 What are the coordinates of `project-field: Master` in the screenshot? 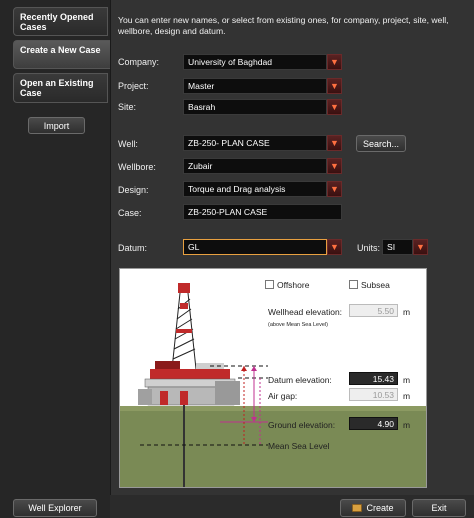 It's located at (255, 86).